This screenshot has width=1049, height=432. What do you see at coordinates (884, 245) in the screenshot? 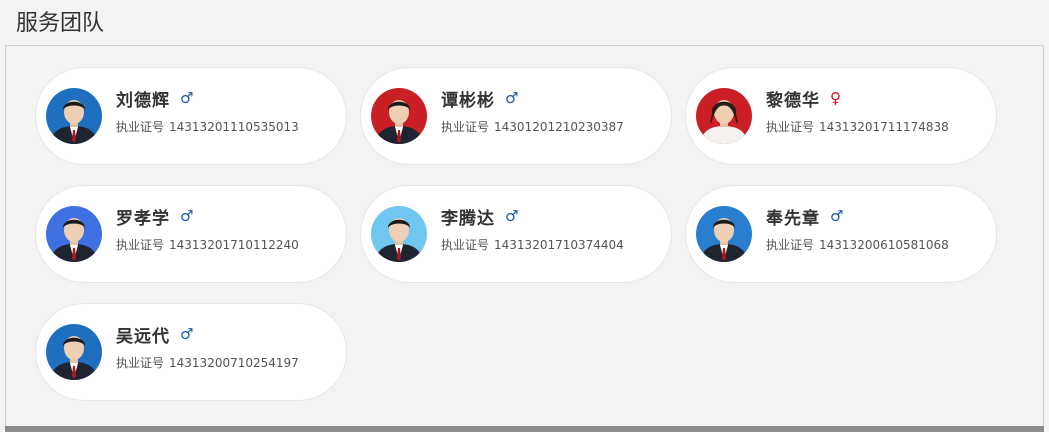
I see `license-number: 14313200610581068` at bounding box center [884, 245].